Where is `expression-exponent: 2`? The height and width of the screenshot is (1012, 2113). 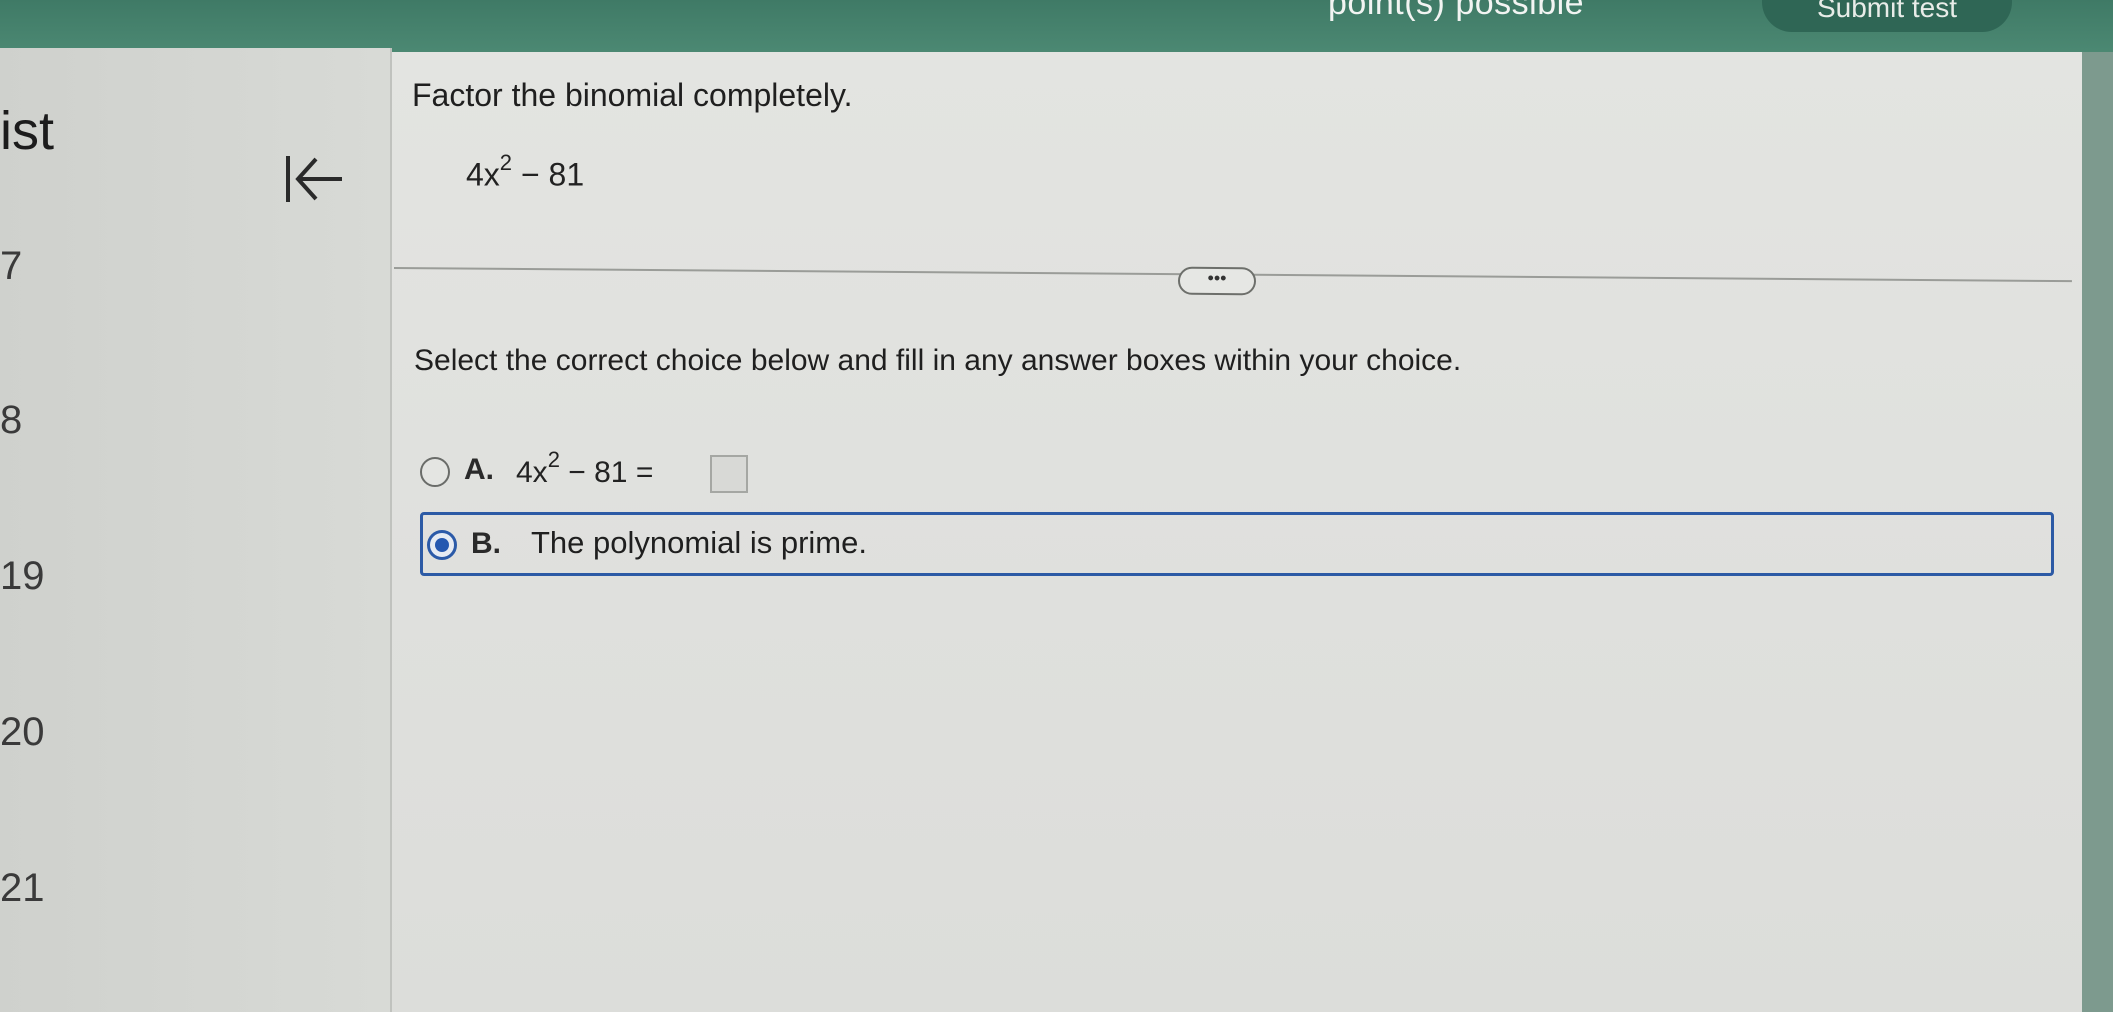
expression-exponent: 2 is located at coordinates (506, 162).